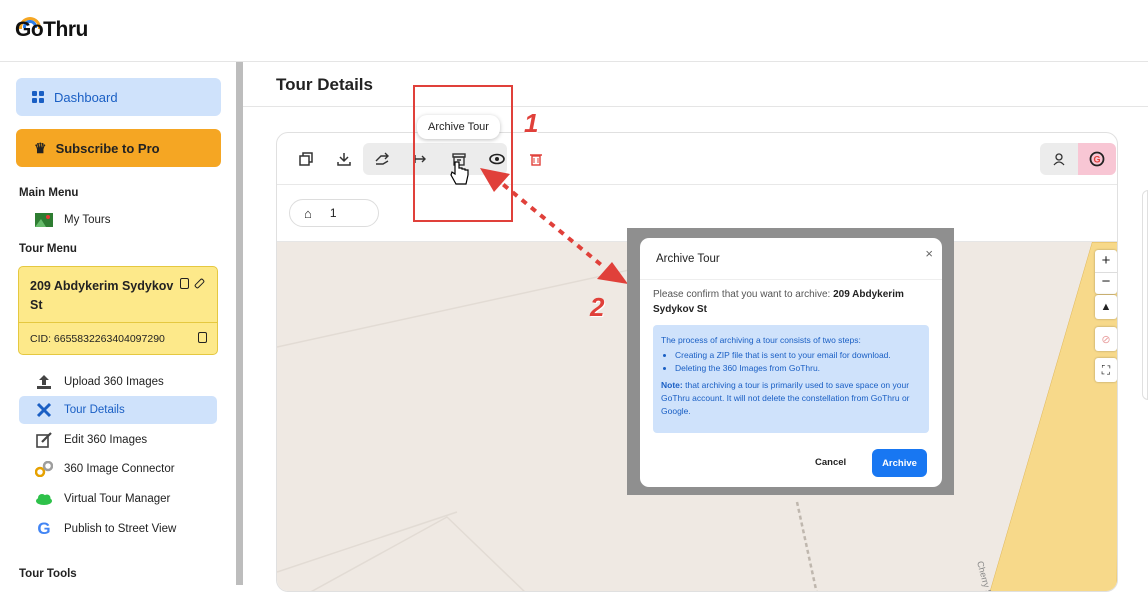 Image resolution: width=1148 pixels, height=592 pixels. Describe the element at coordinates (1145, 295) in the screenshot. I see `side-card-edge` at that location.